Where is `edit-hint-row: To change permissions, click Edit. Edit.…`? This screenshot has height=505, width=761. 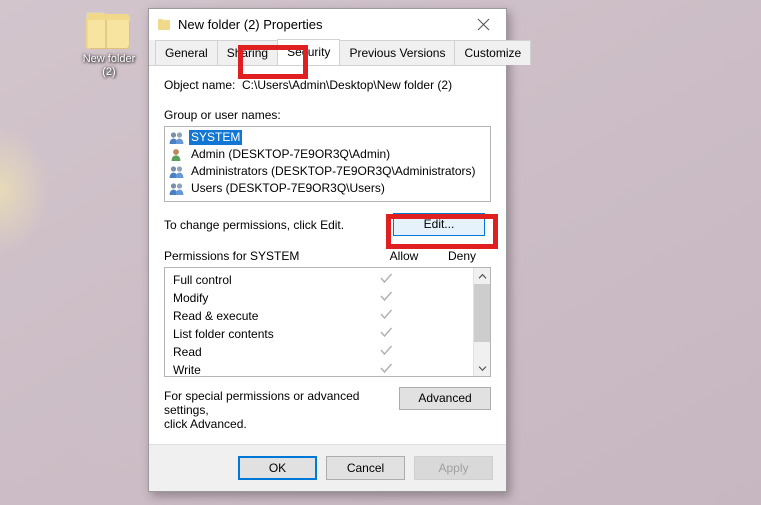 edit-hint-row: To change permissions, click Edit. Edit.… is located at coordinates (327, 224).